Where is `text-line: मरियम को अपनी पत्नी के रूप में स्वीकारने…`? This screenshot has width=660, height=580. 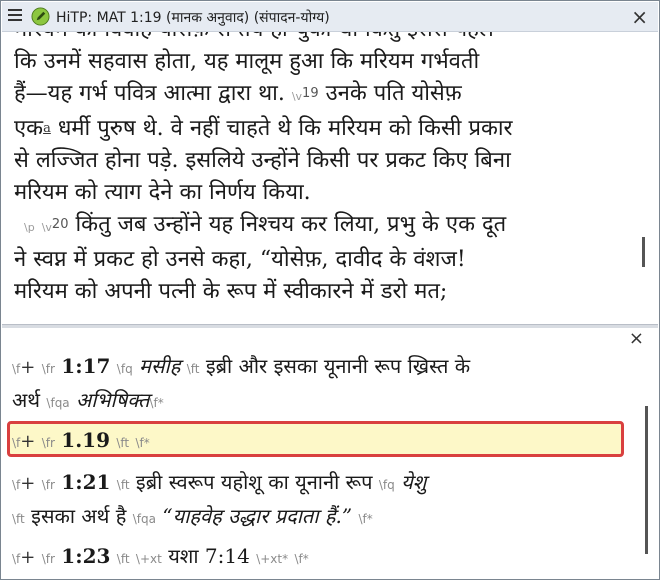
text-line: मरियम को अपनी पत्नी के रूप में स्वीकारने… is located at coordinates (231, 291).